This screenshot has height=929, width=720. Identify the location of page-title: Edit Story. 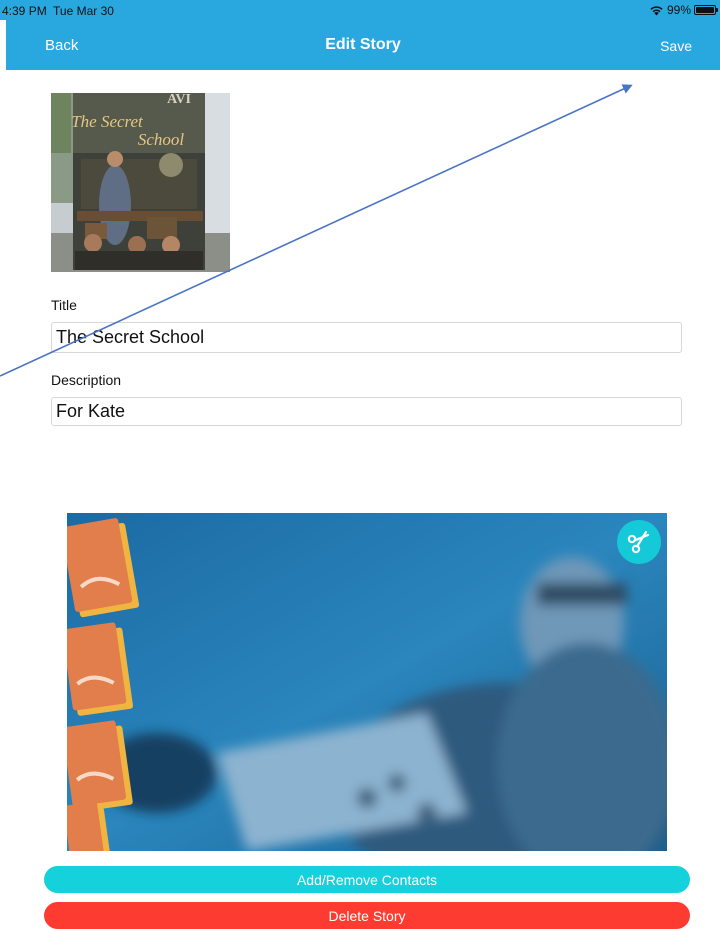
(363, 44).